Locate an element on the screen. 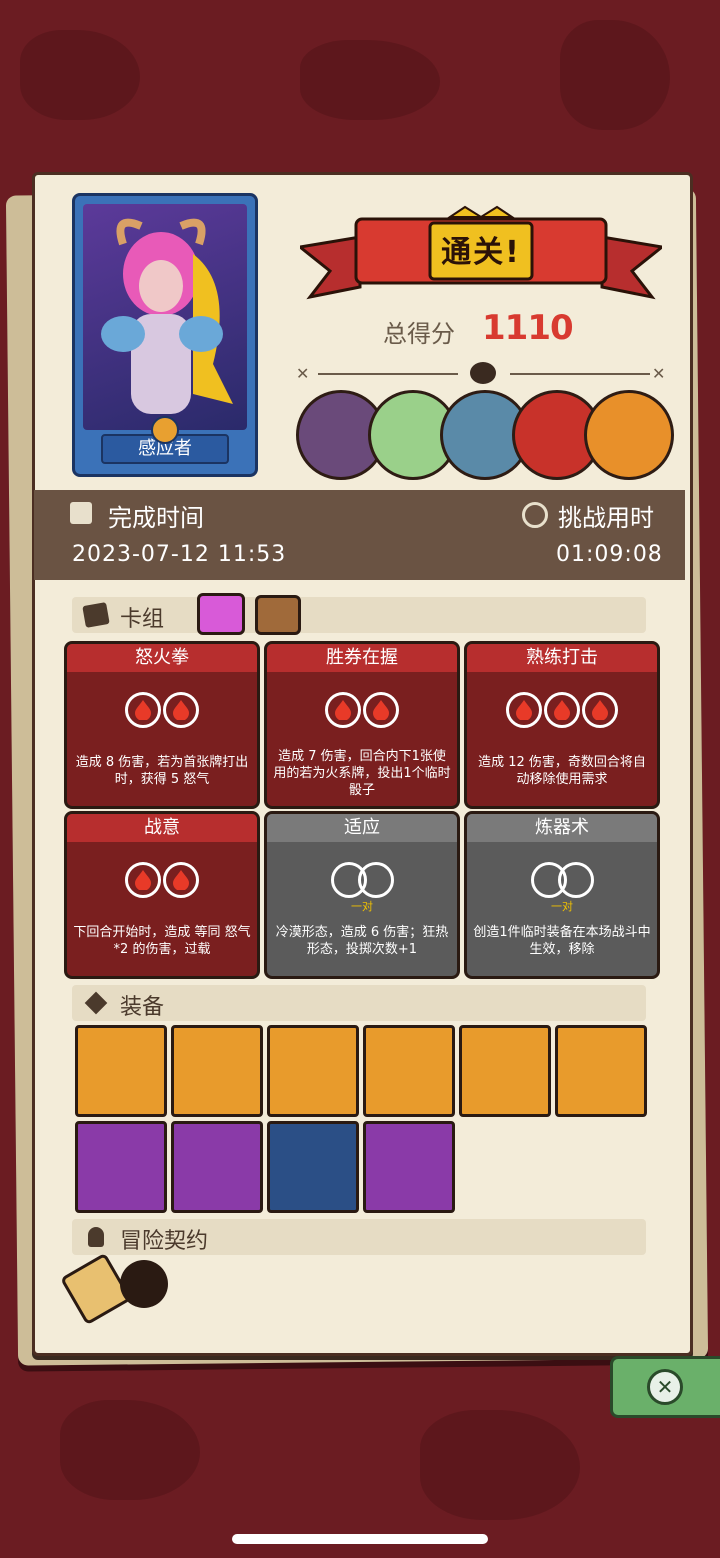 The image size is (720, 1558). equipment-slot-turtle-shell is located at coordinates (313, 1071).